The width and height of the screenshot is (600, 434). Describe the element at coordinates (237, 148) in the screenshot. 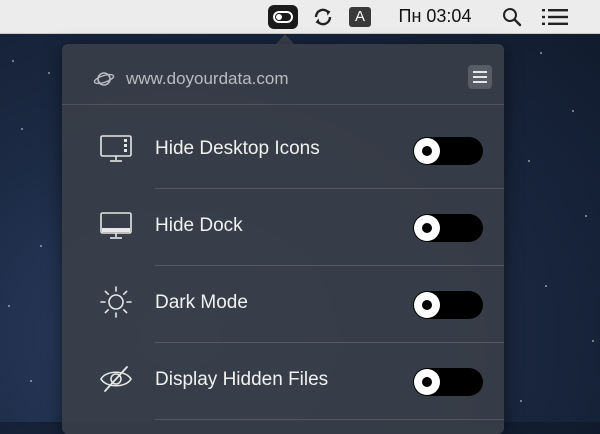

I see `item-label: Hide Desktop Icons` at that location.